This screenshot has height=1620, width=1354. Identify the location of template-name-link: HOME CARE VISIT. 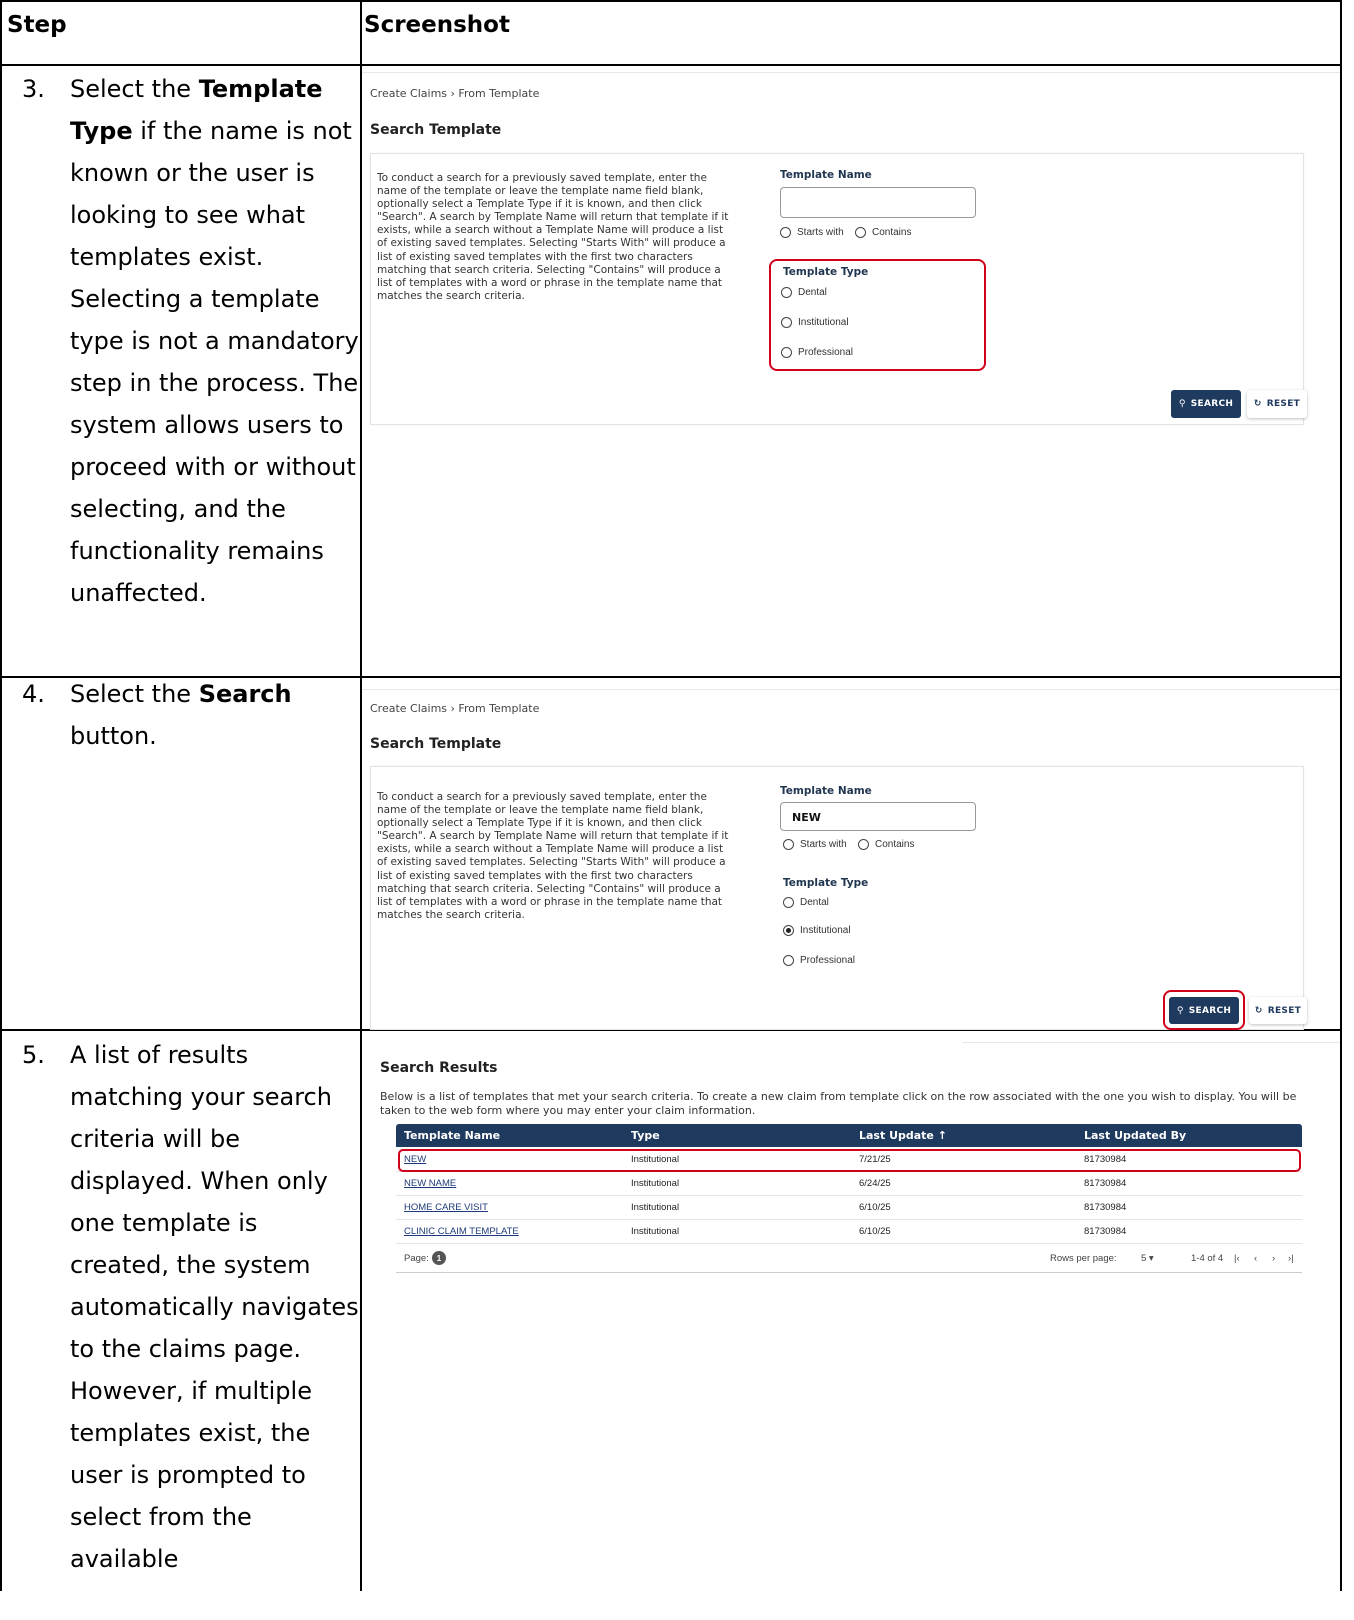
(446, 1207).